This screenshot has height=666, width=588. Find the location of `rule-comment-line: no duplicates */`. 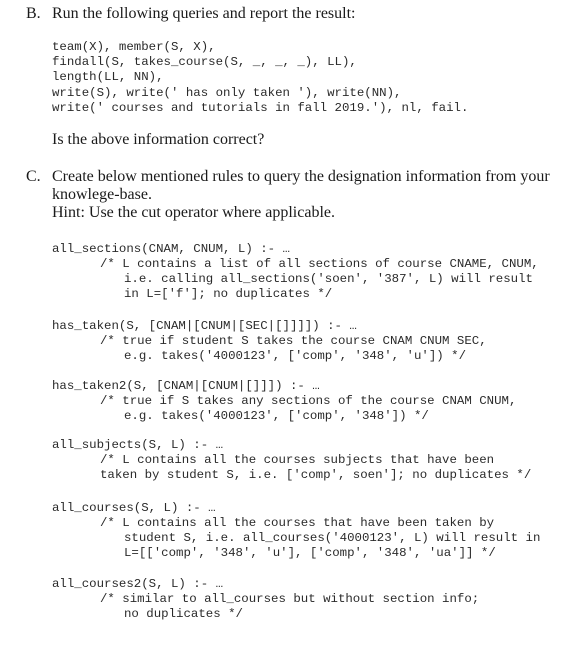

rule-comment-line: no duplicates */ is located at coordinates (183, 614).